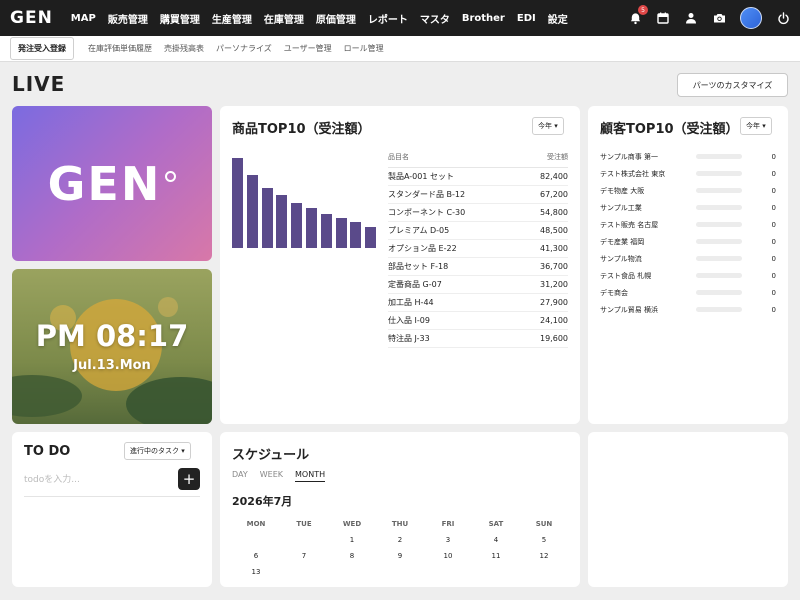 Image resolution: width=800 pixels, height=600 pixels. Describe the element at coordinates (478, 267) in the screenshot. I see `table-row: 部品セット F-18 36,700` at that location.